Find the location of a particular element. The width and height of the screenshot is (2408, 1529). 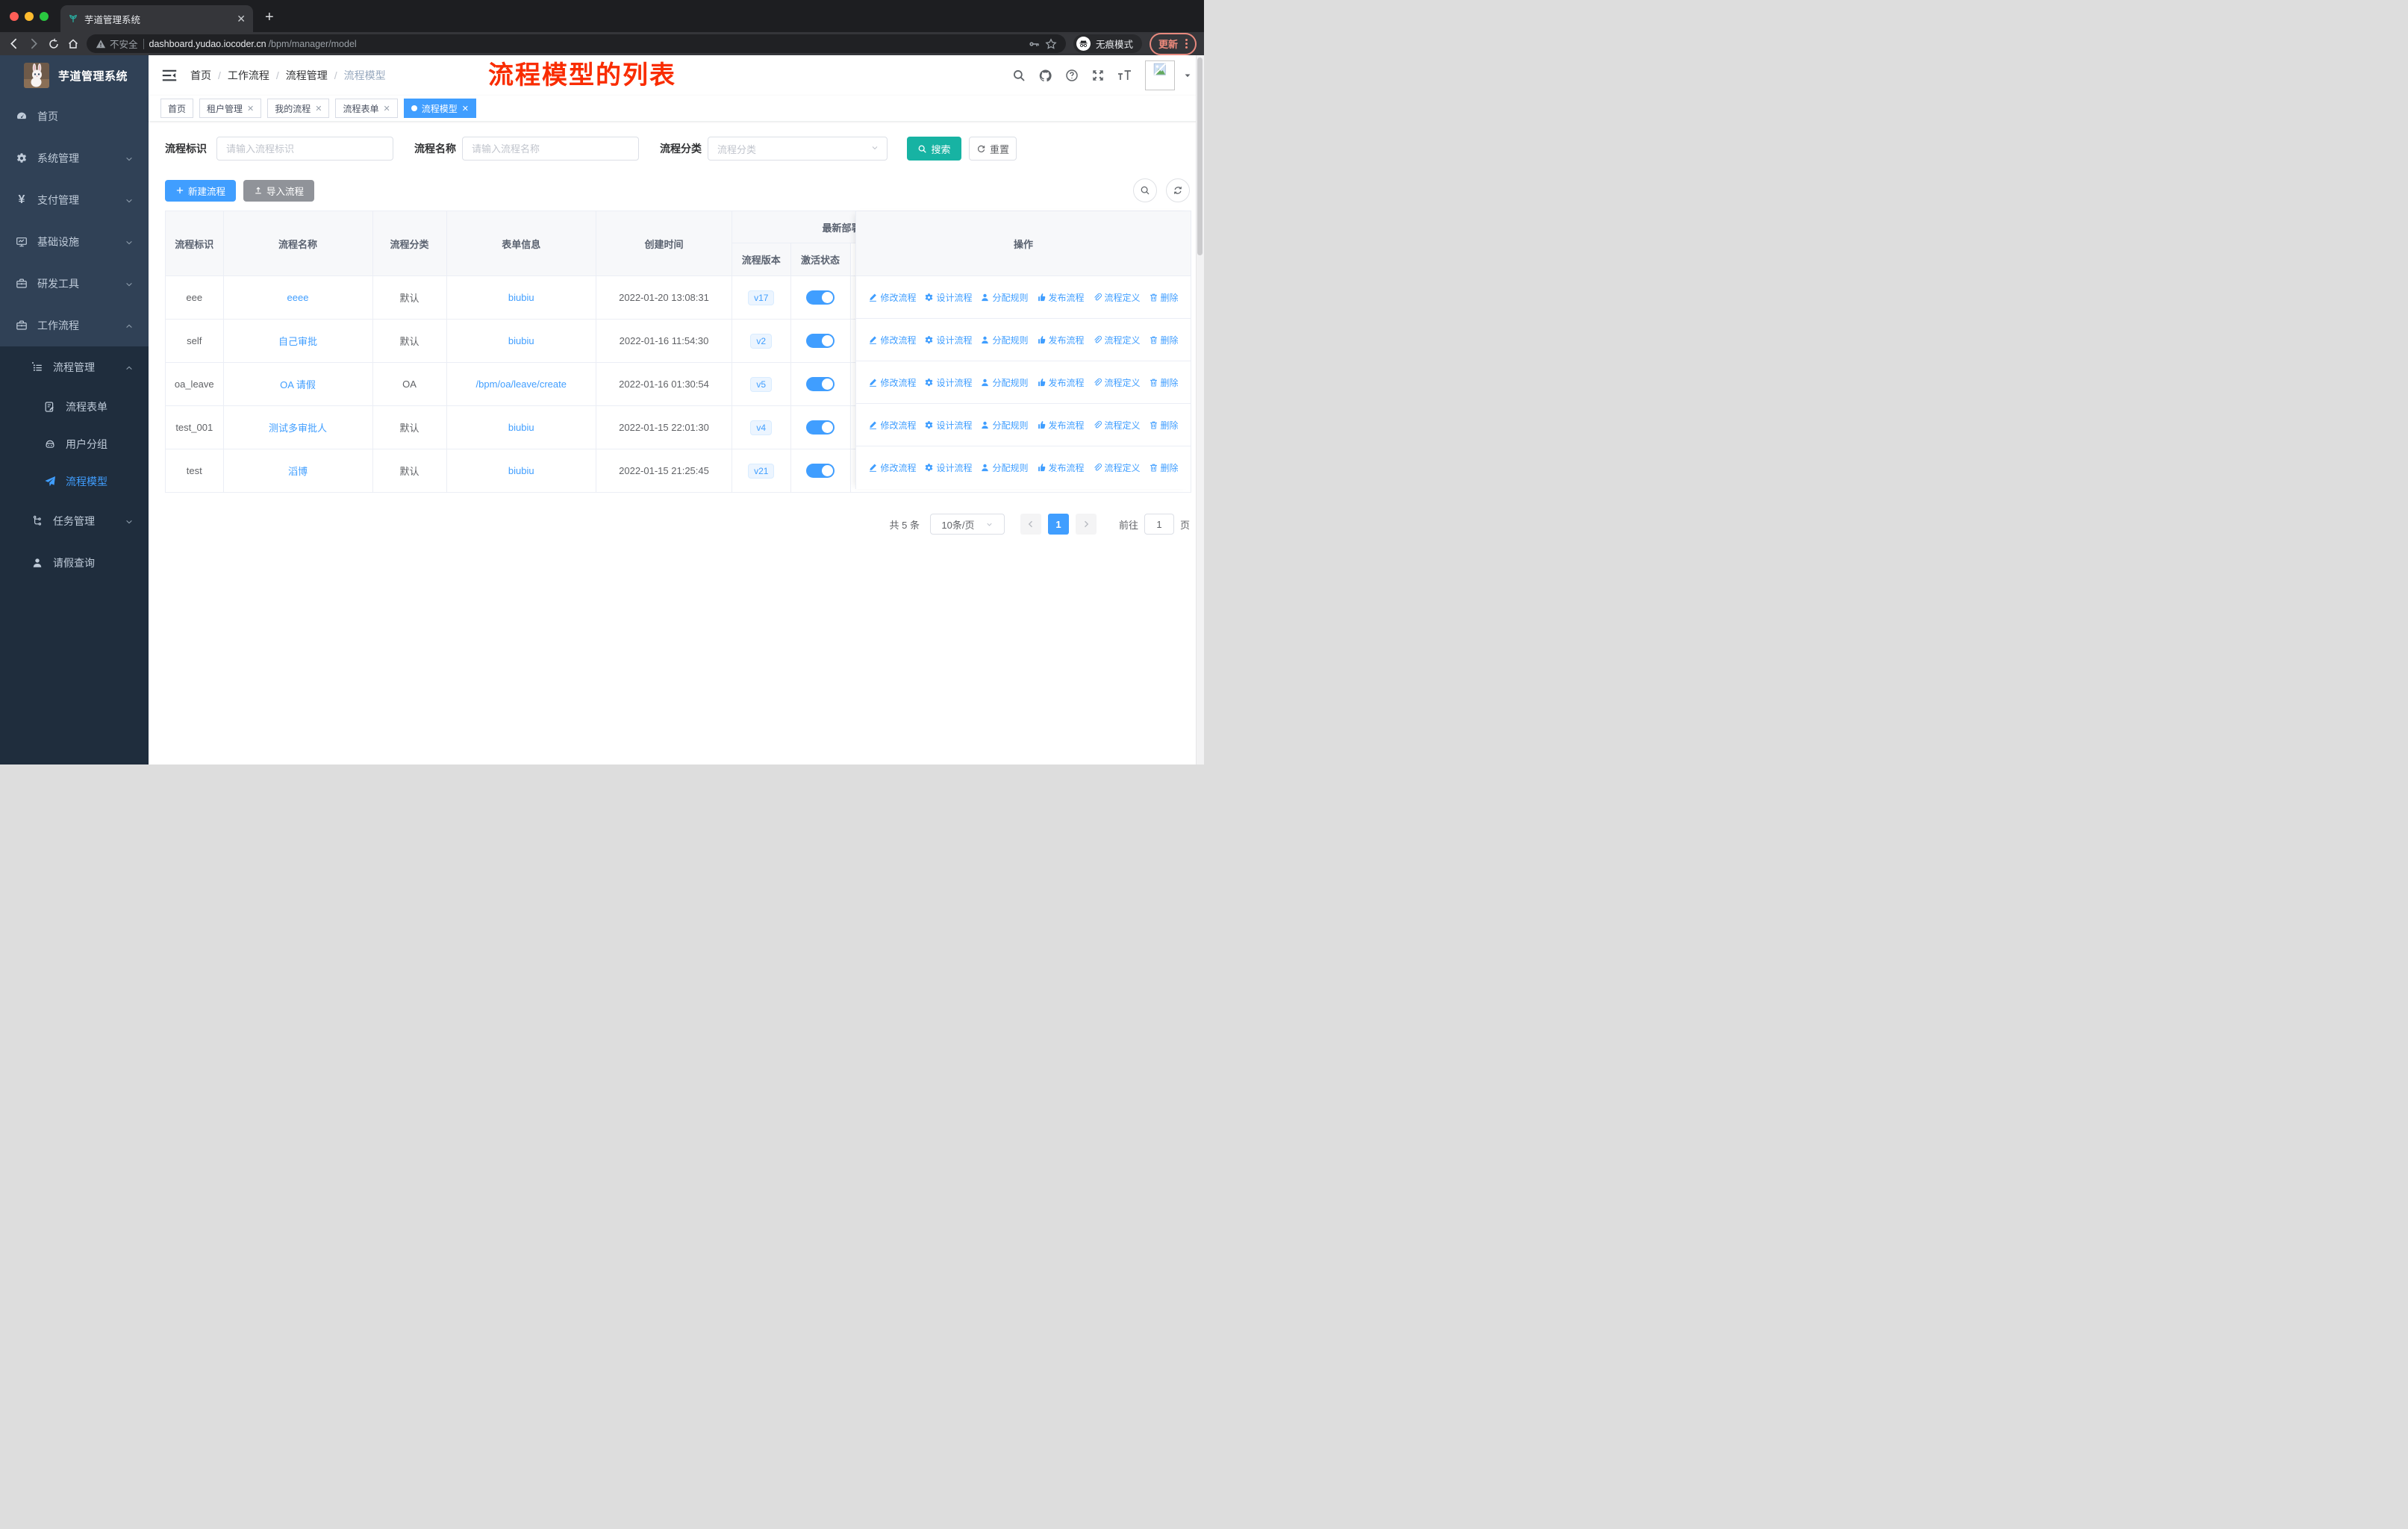

sidebar-item-process-model: 流程模型 is located at coordinates (74, 481).